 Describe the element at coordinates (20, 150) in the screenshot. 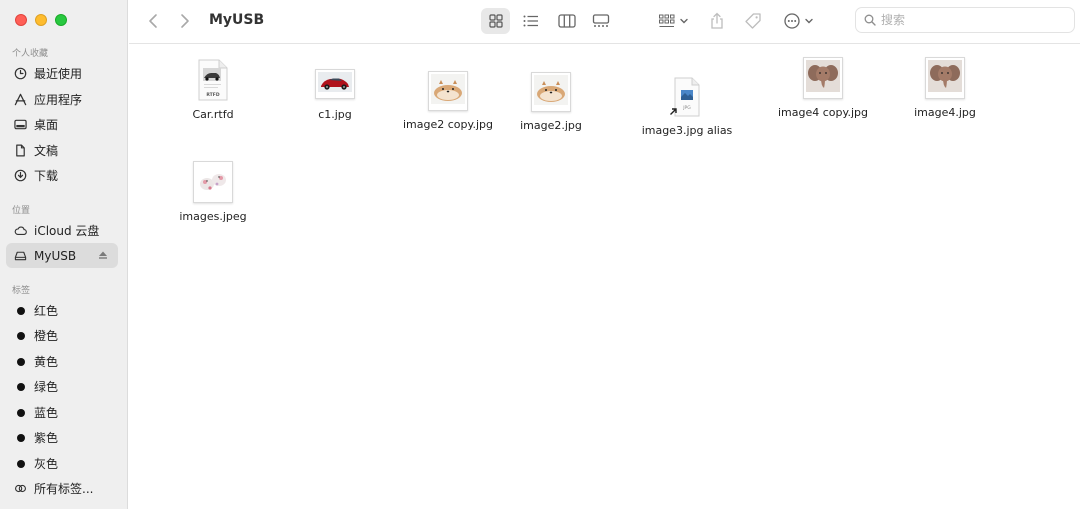

I see `document-icon` at that location.